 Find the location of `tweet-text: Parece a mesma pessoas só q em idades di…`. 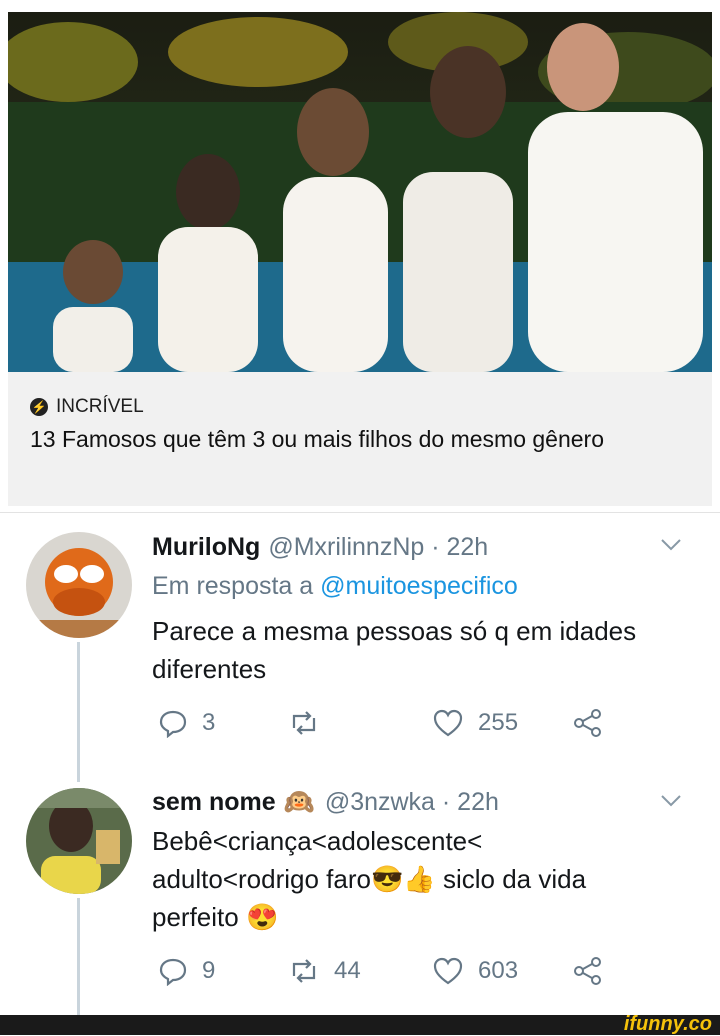

tweet-text: Parece a mesma pessoas só q em idades di… is located at coordinates (394, 650).